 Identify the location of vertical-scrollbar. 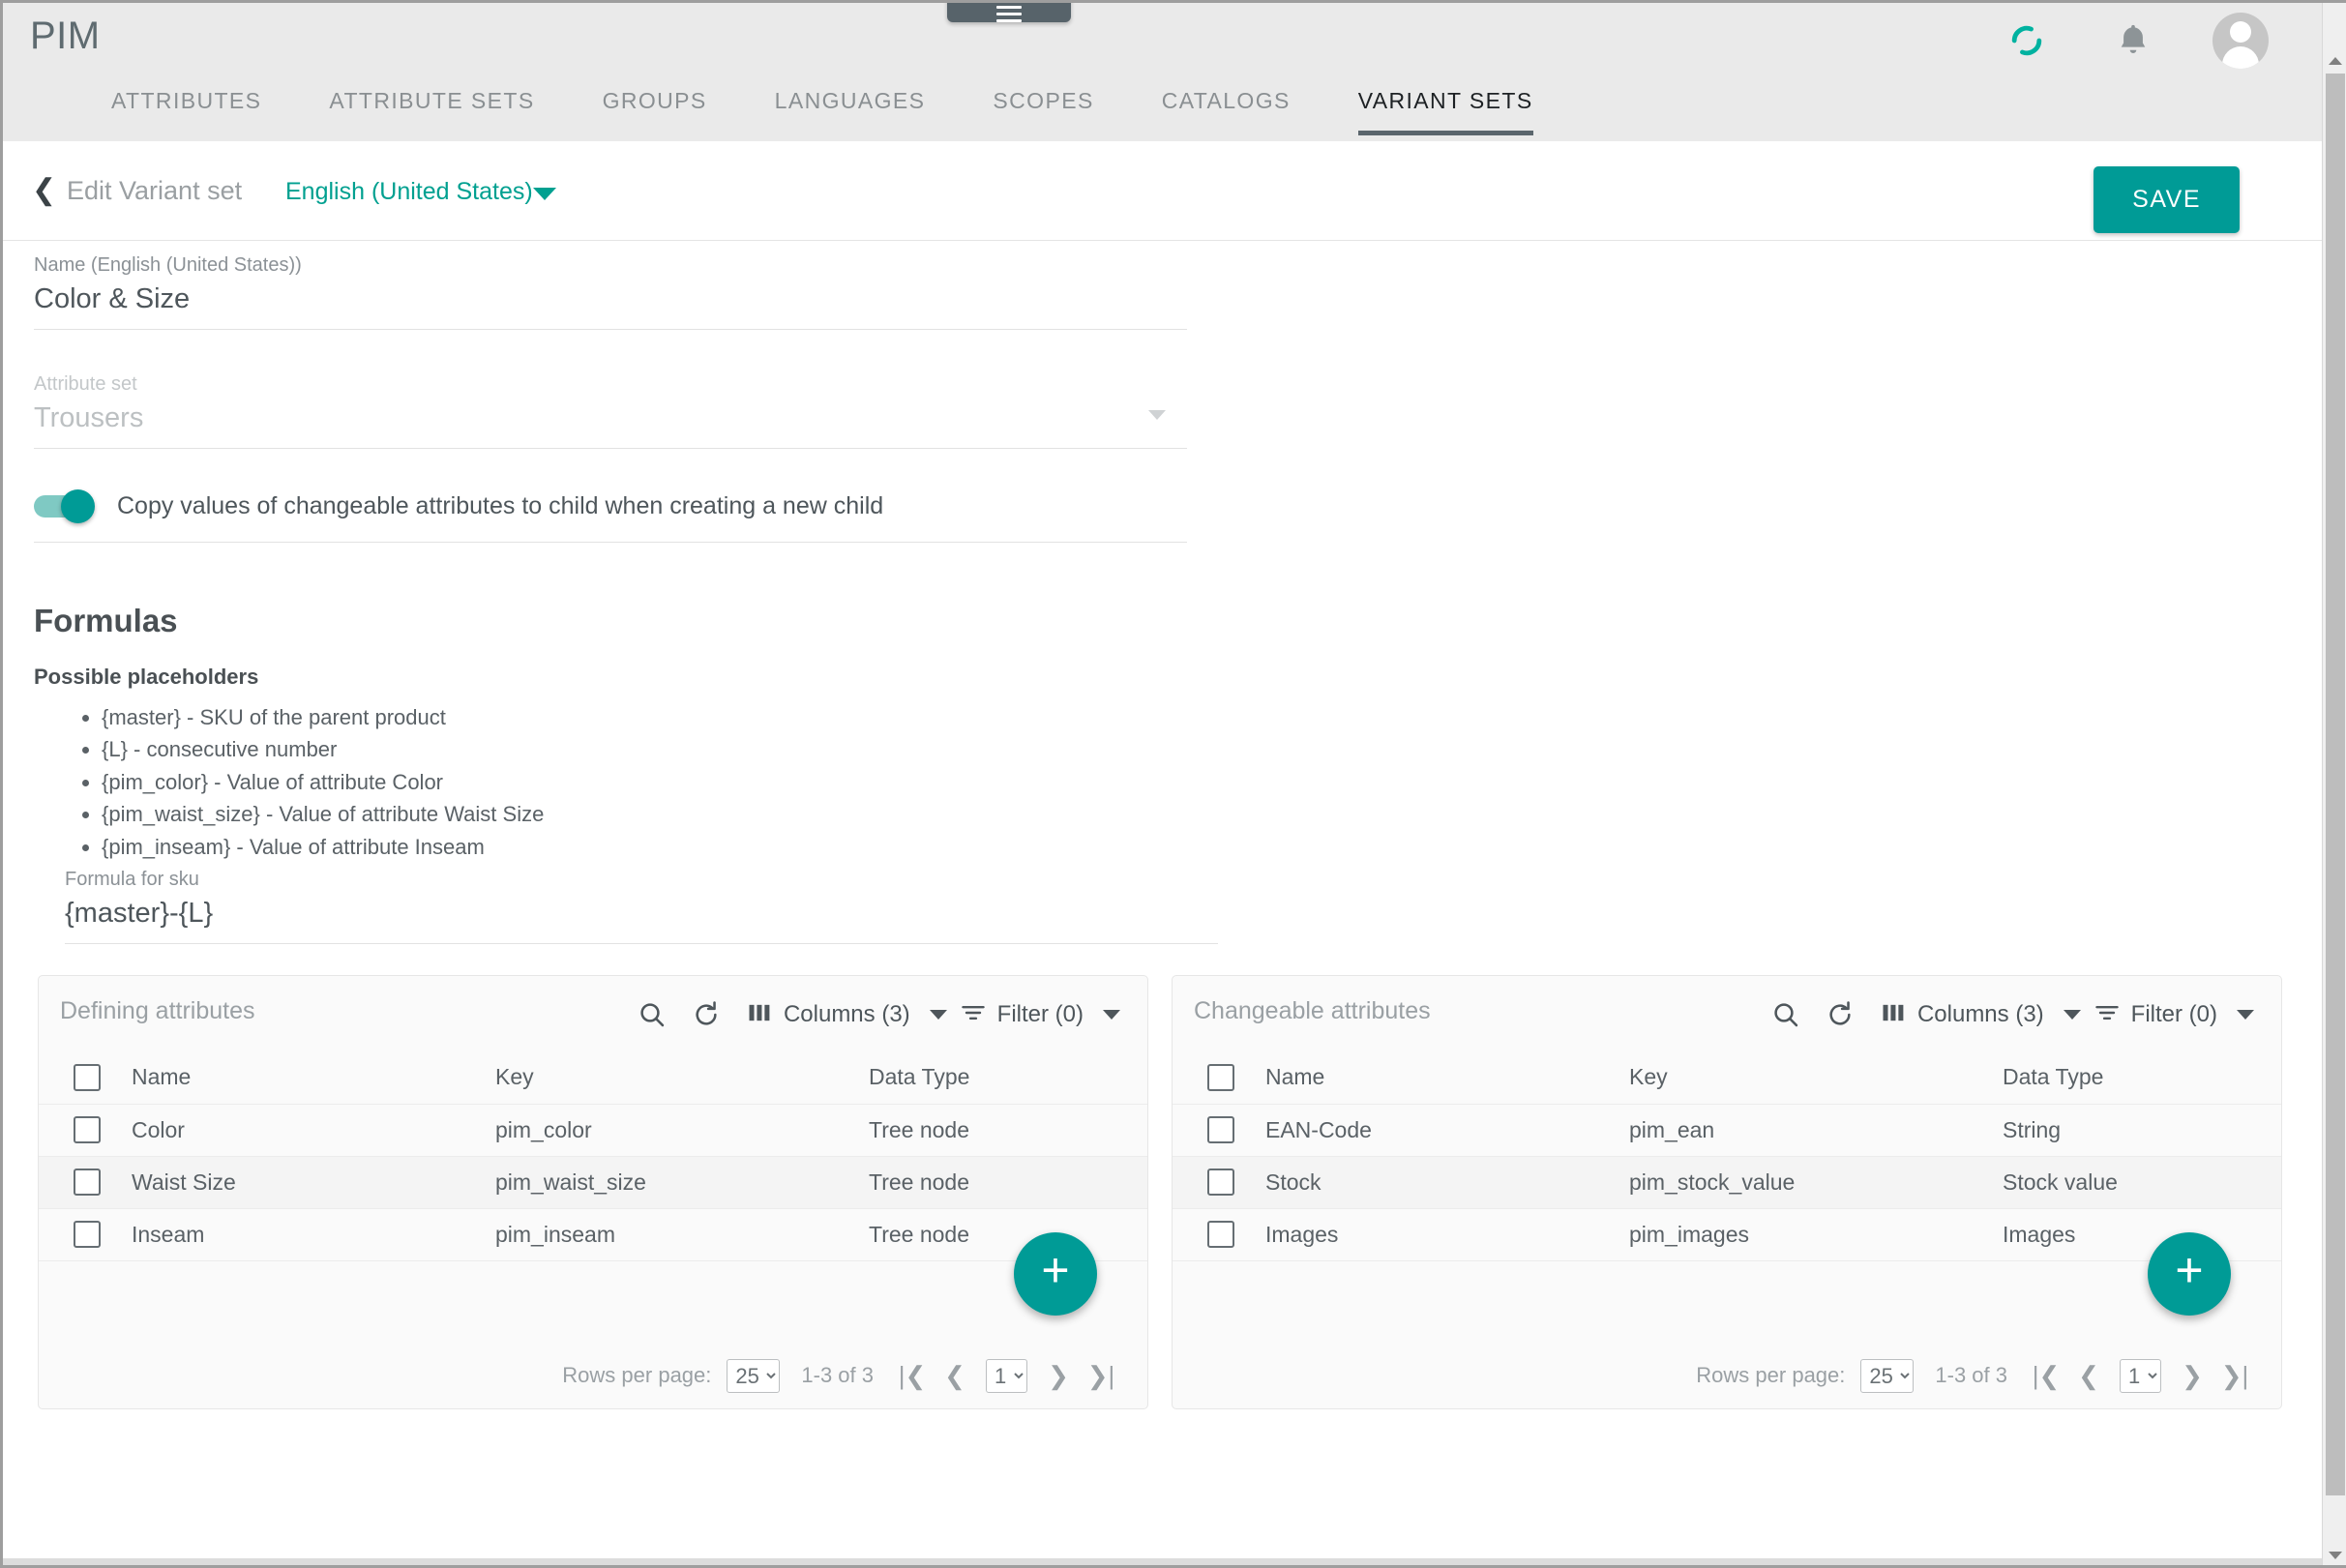
(2334, 784).